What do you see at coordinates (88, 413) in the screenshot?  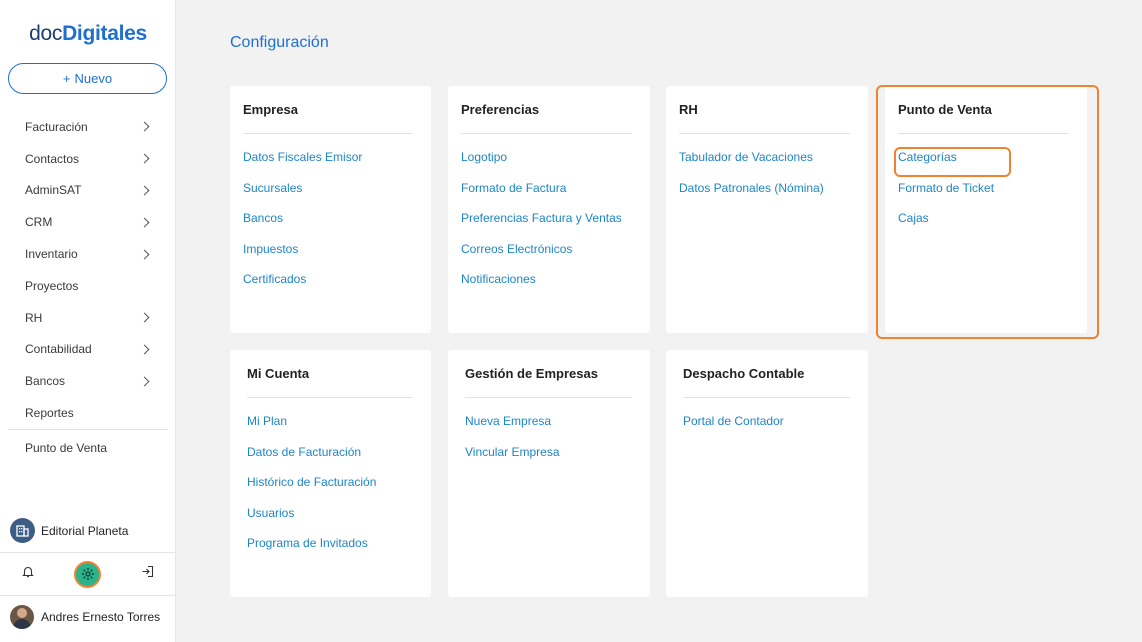 I see `sidebar-item-reportes: Reportes` at bounding box center [88, 413].